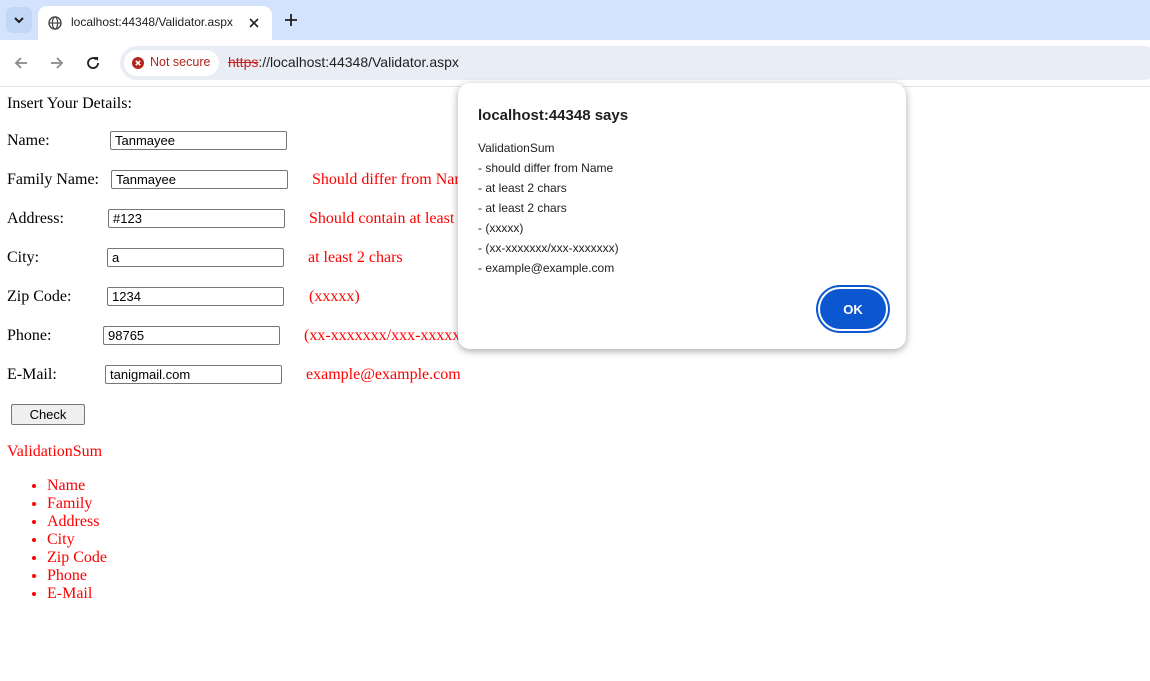 Image resolution: width=1150 pixels, height=681 pixels. Describe the element at coordinates (57, 63) in the screenshot. I see `forward-icon` at that location.